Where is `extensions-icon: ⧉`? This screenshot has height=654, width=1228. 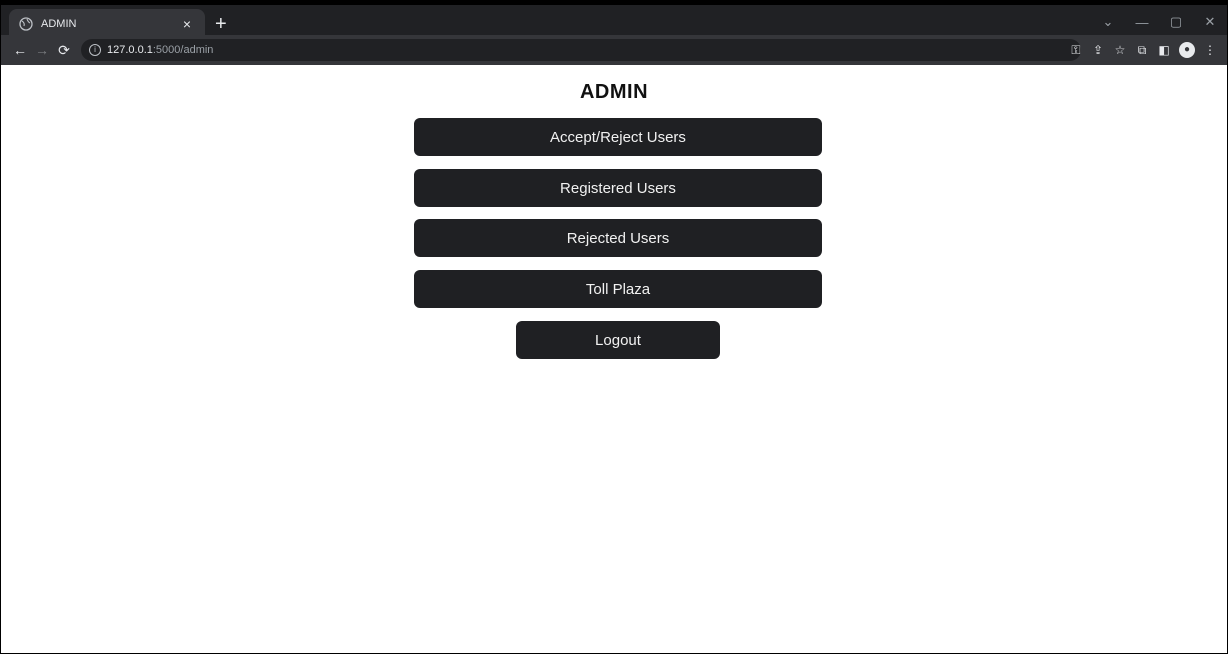 extensions-icon: ⧉ is located at coordinates (1142, 50).